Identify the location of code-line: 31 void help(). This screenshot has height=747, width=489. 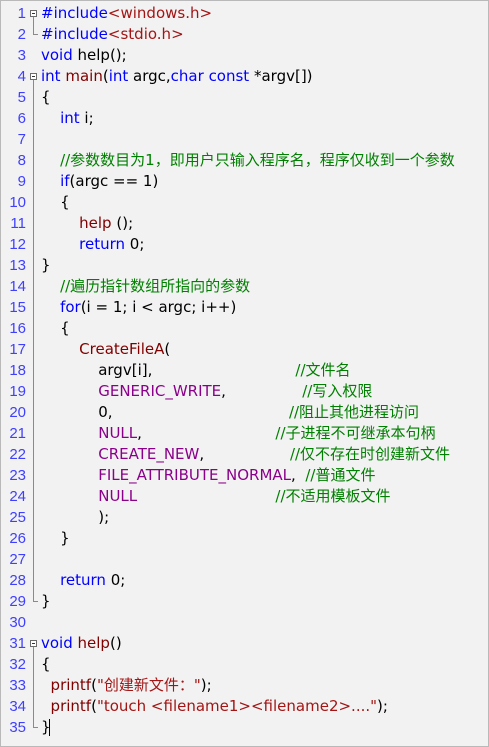
(244, 643).